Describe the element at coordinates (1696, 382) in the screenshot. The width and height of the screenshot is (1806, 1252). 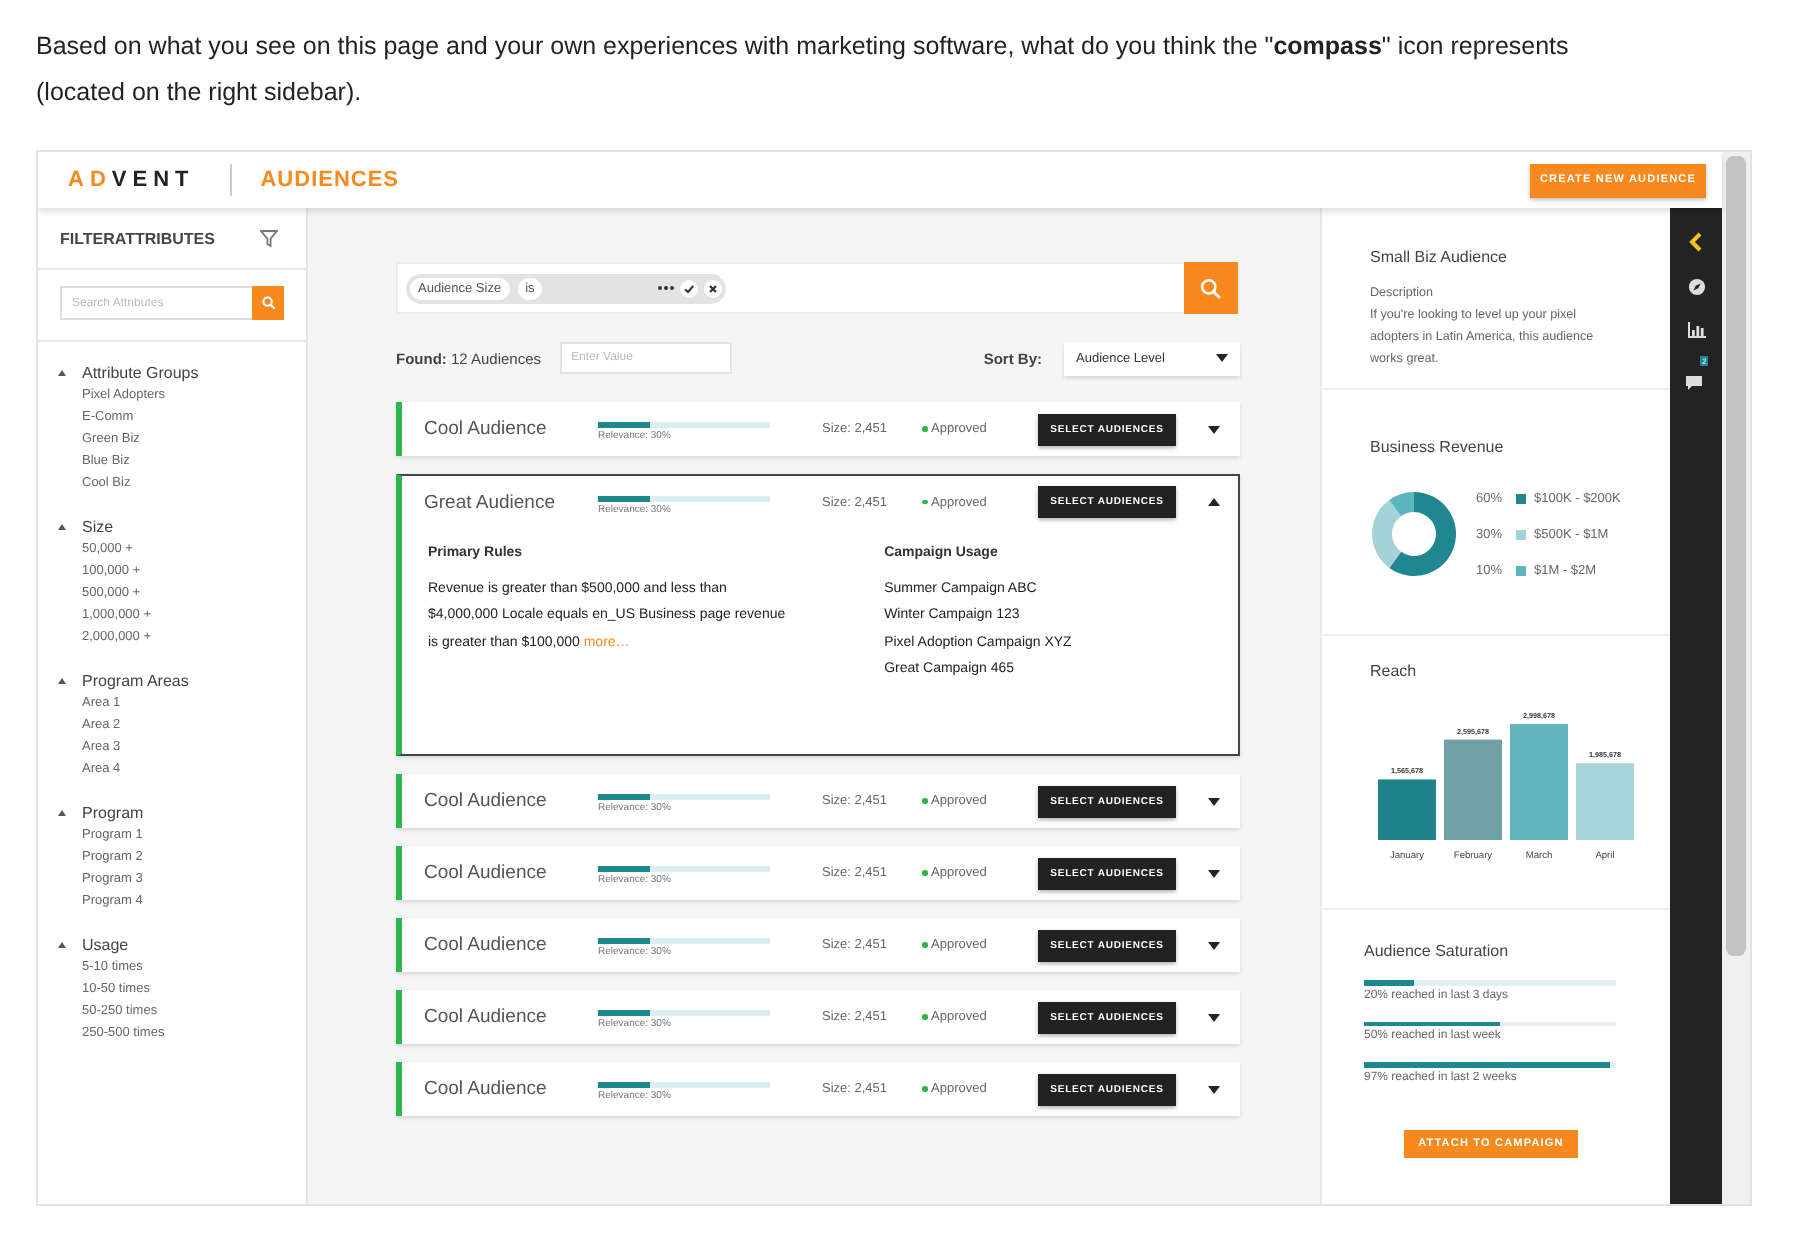
I see `chat-icon` at that location.